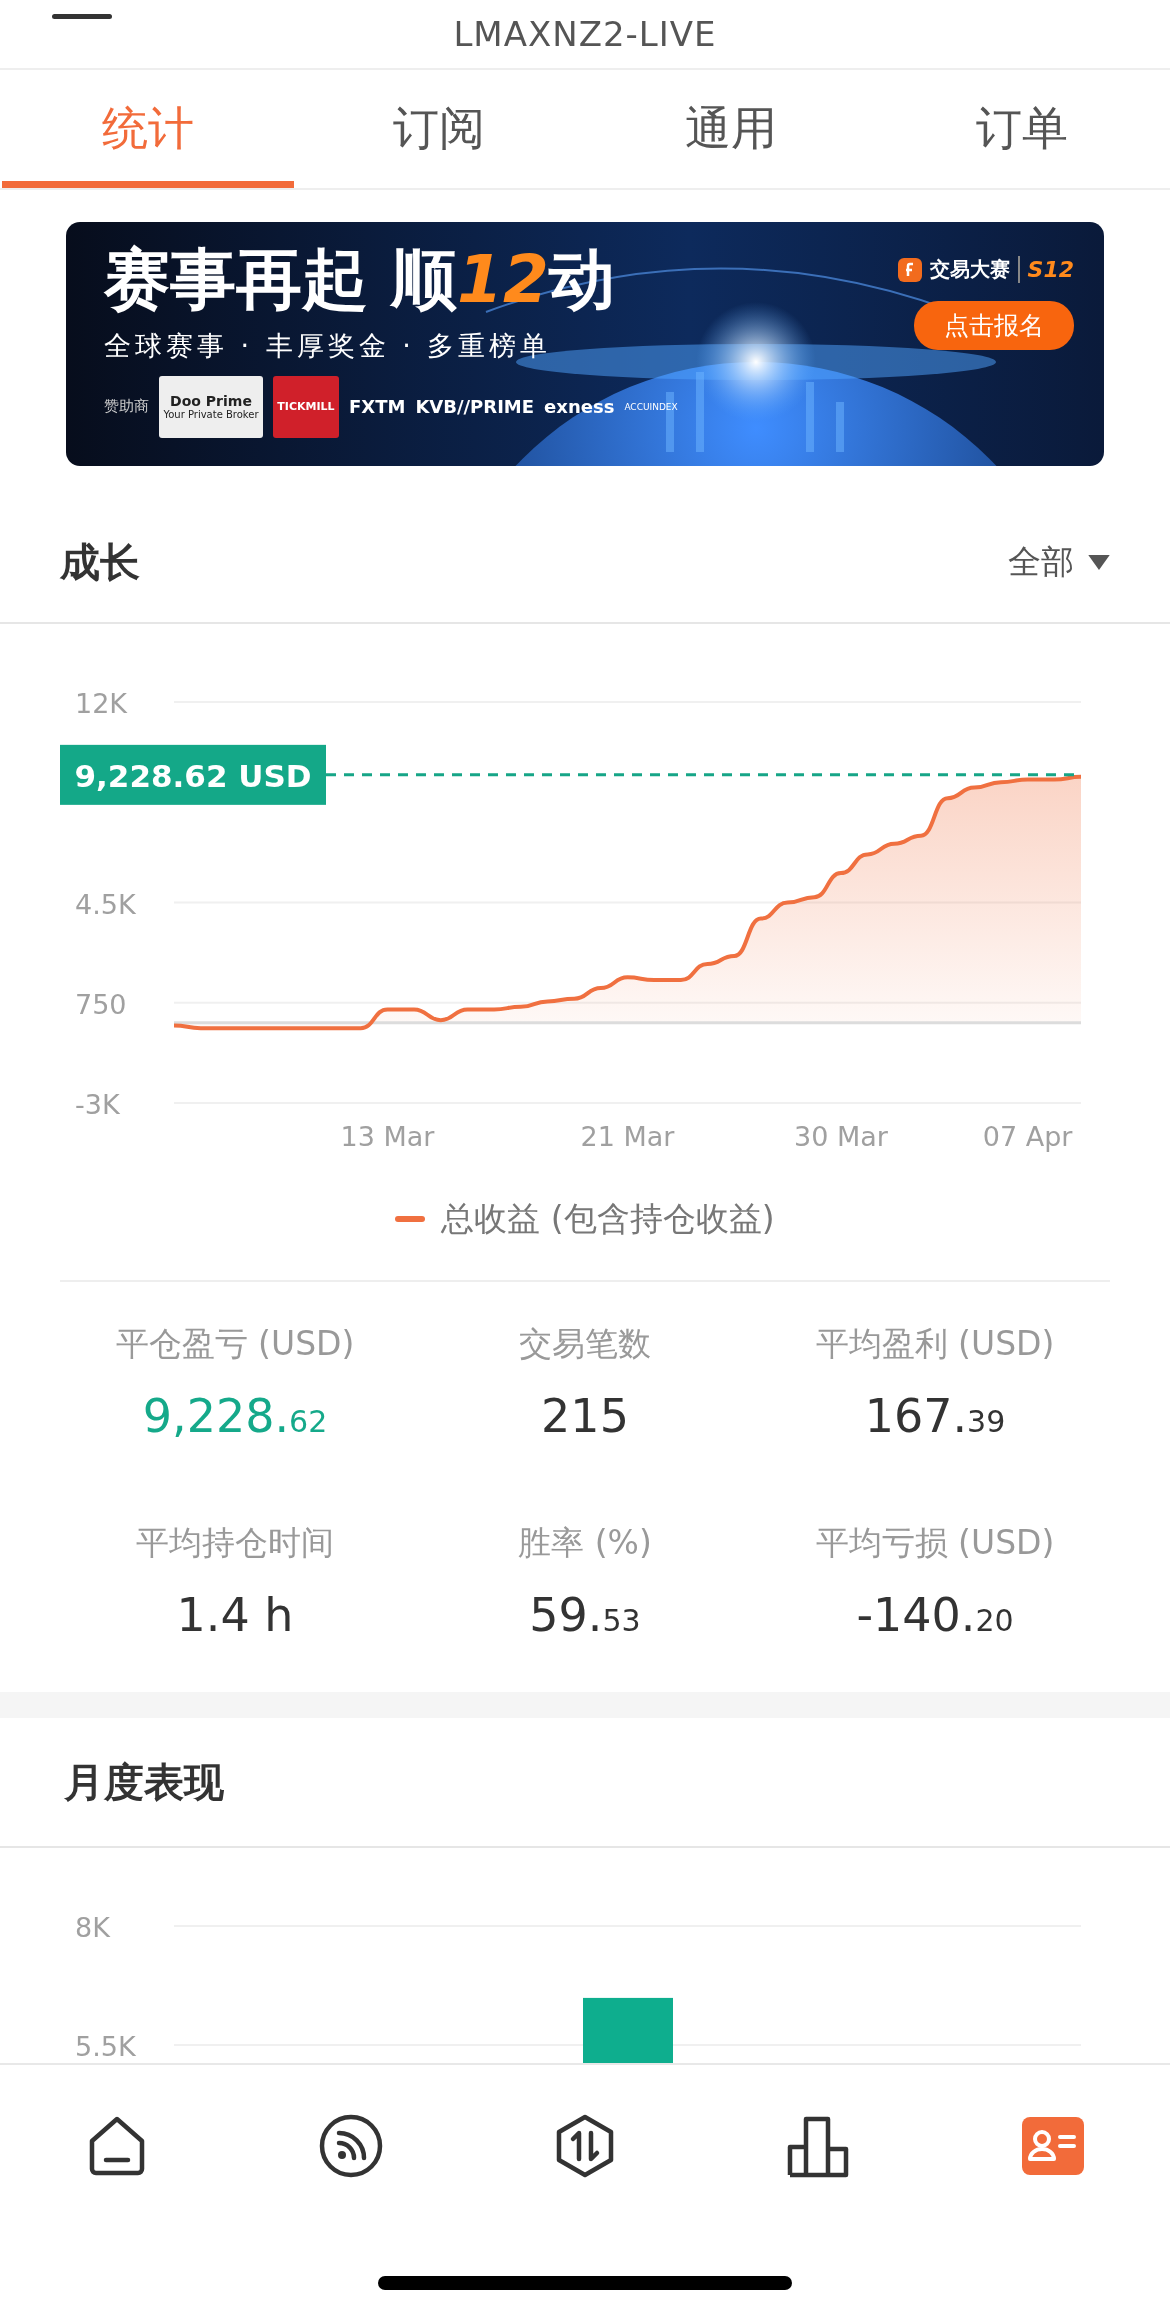 The width and height of the screenshot is (1170, 2312). Describe the element at coordinates (387, 1136) in the screenshot. I see `axis-label: 13 Mar` at that location.